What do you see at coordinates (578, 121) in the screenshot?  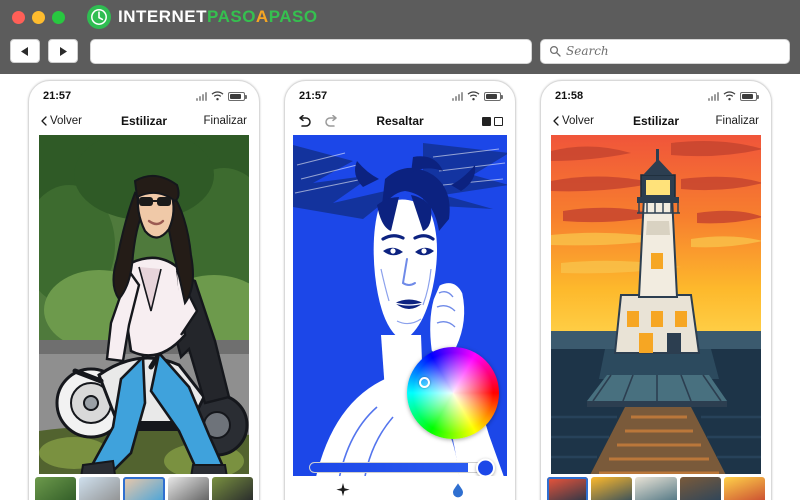 I see `back-label-3: Volver` at bounding box center [578, 121].